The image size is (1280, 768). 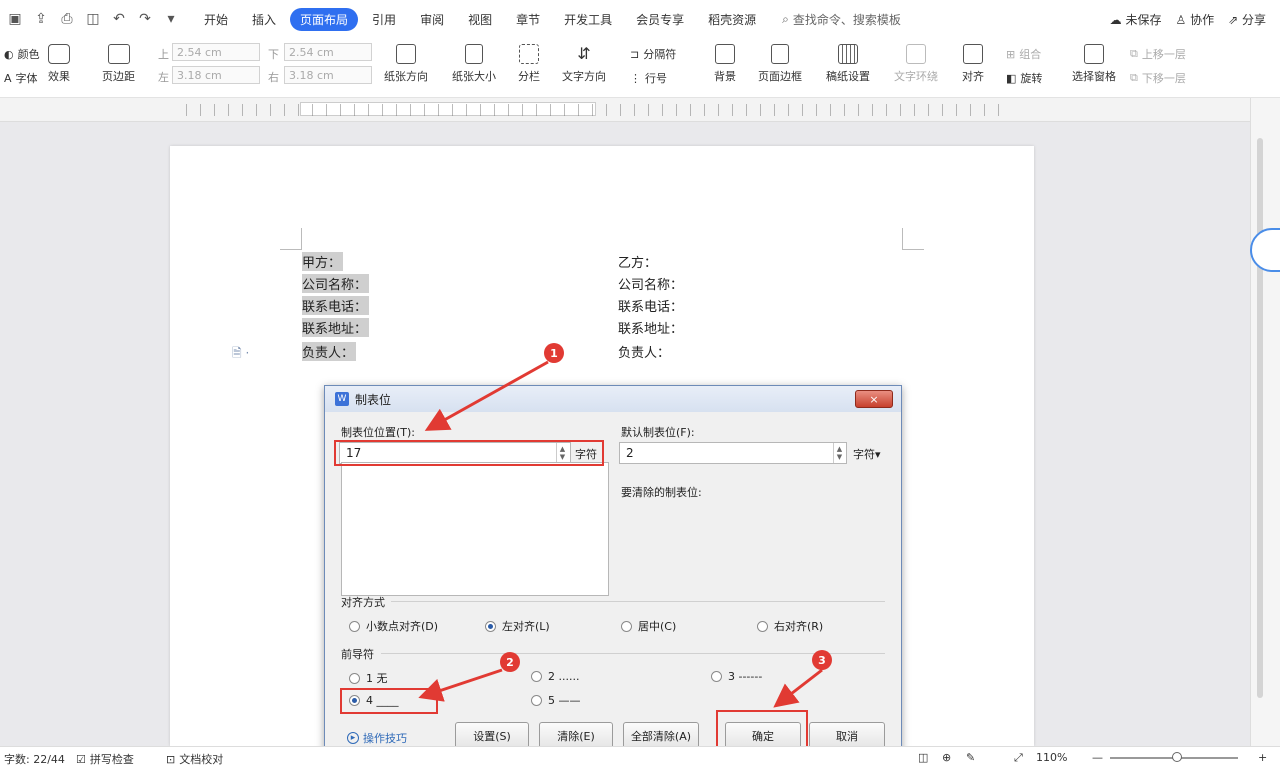 What do you see at coordinates (1097, 757) in the screenshot?
I see `zoom-out-icon: —` at bounding box center [1097, 757].